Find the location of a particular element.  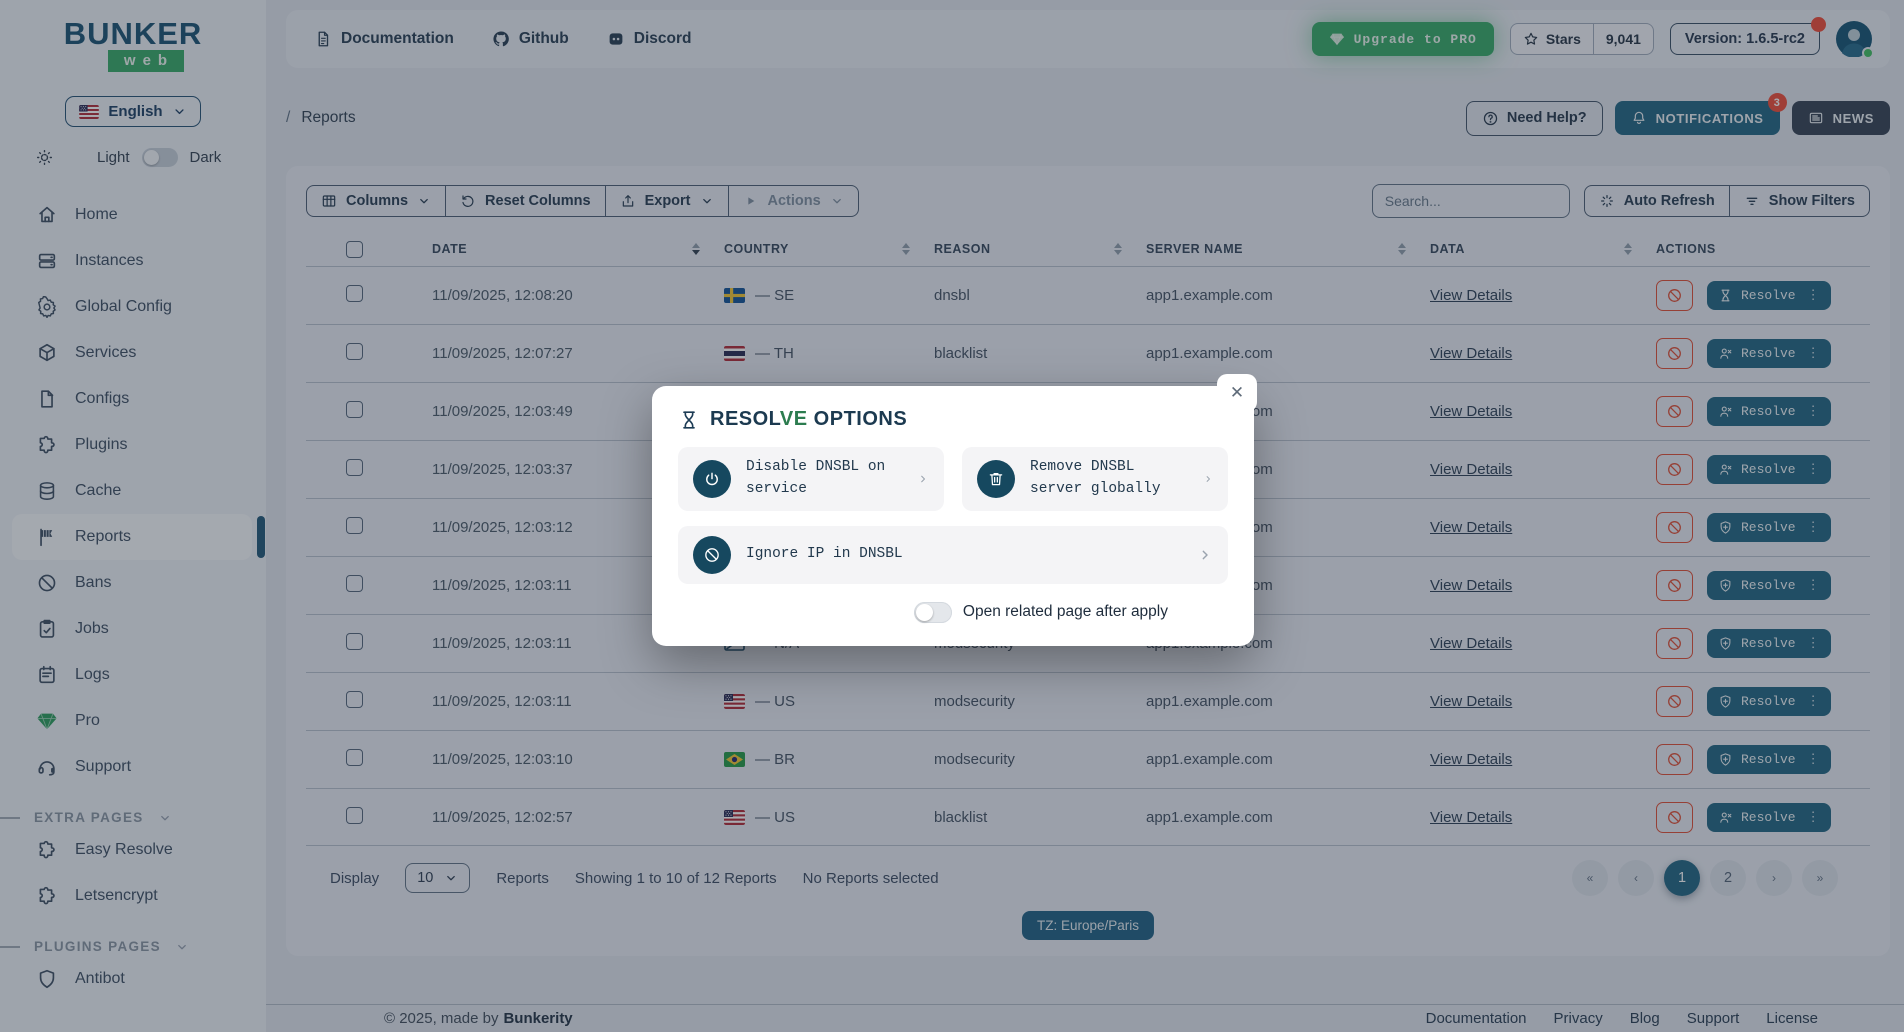

open-related-toggle is located at coordinates (932, 612).